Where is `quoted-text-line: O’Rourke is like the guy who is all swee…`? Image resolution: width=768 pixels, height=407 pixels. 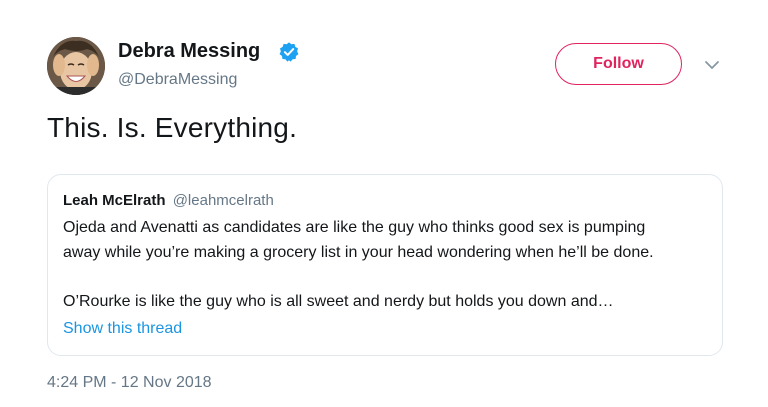 quoted-text-line: O’Rourke is like the guy who is all swee… is located at coordinates (338, 301).